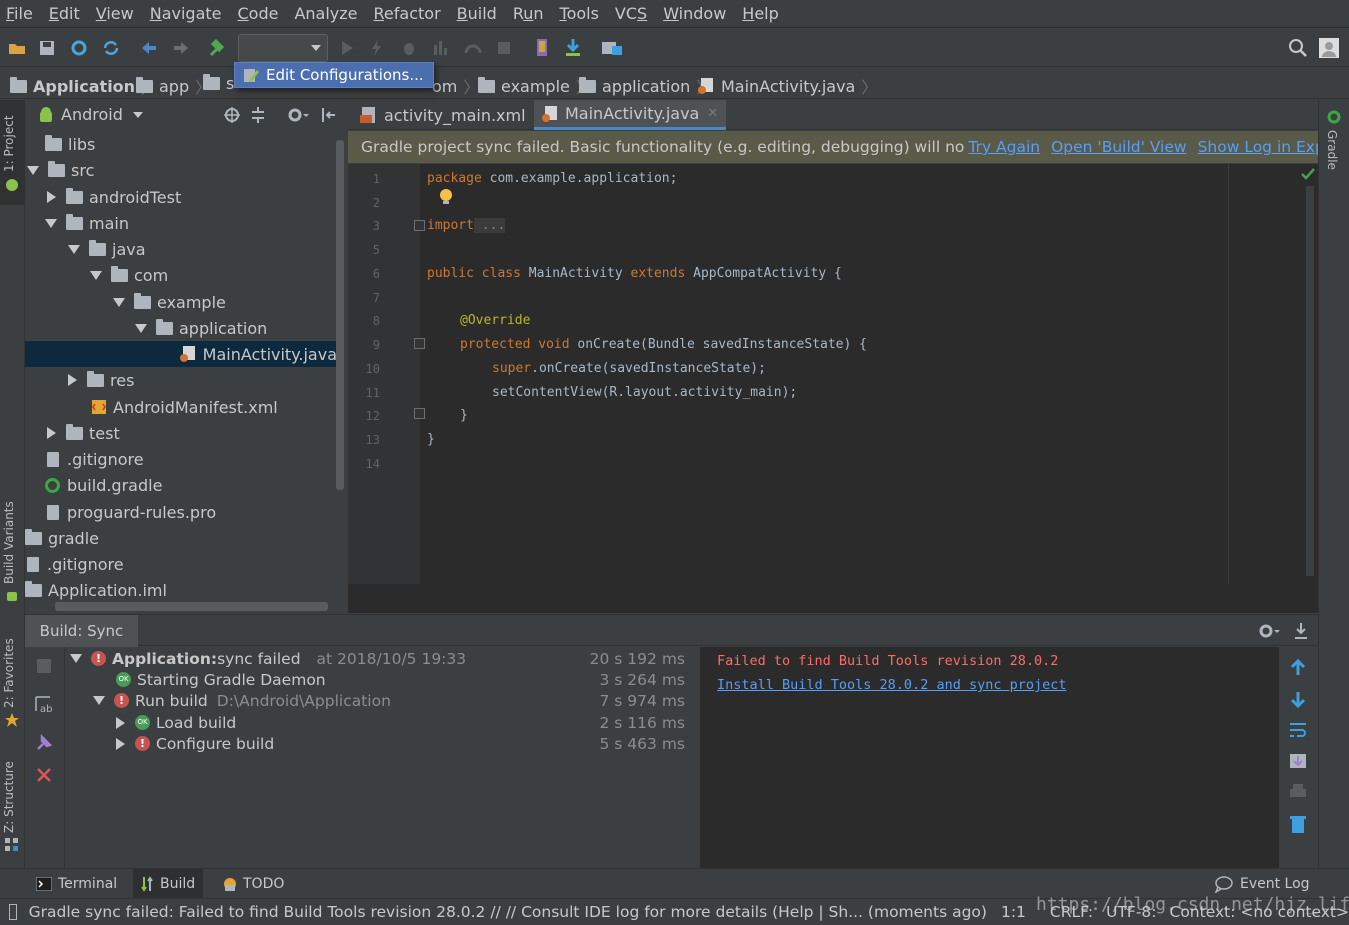  What do you see at coordinates (631, 13) in the screenshot?
I see `menu-vcs: VCS` at bounding box center [631, 13].